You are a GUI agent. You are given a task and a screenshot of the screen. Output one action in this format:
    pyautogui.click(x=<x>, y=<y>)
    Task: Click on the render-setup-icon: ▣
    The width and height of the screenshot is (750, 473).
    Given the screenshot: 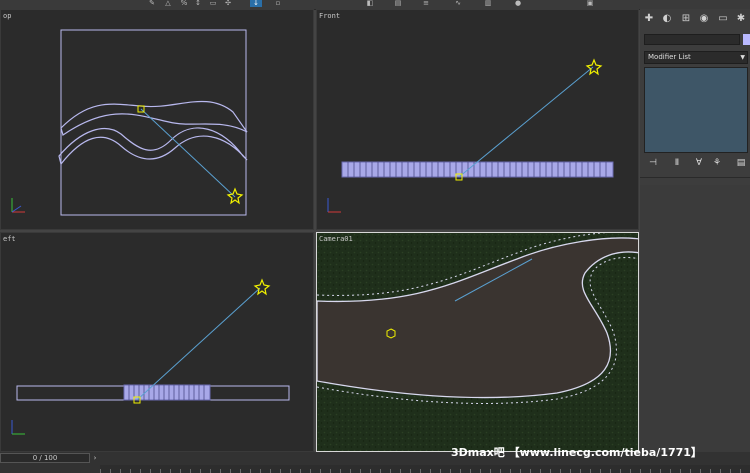 What is the action you would take?
    pyautogui.click(x=590, y=3)
    